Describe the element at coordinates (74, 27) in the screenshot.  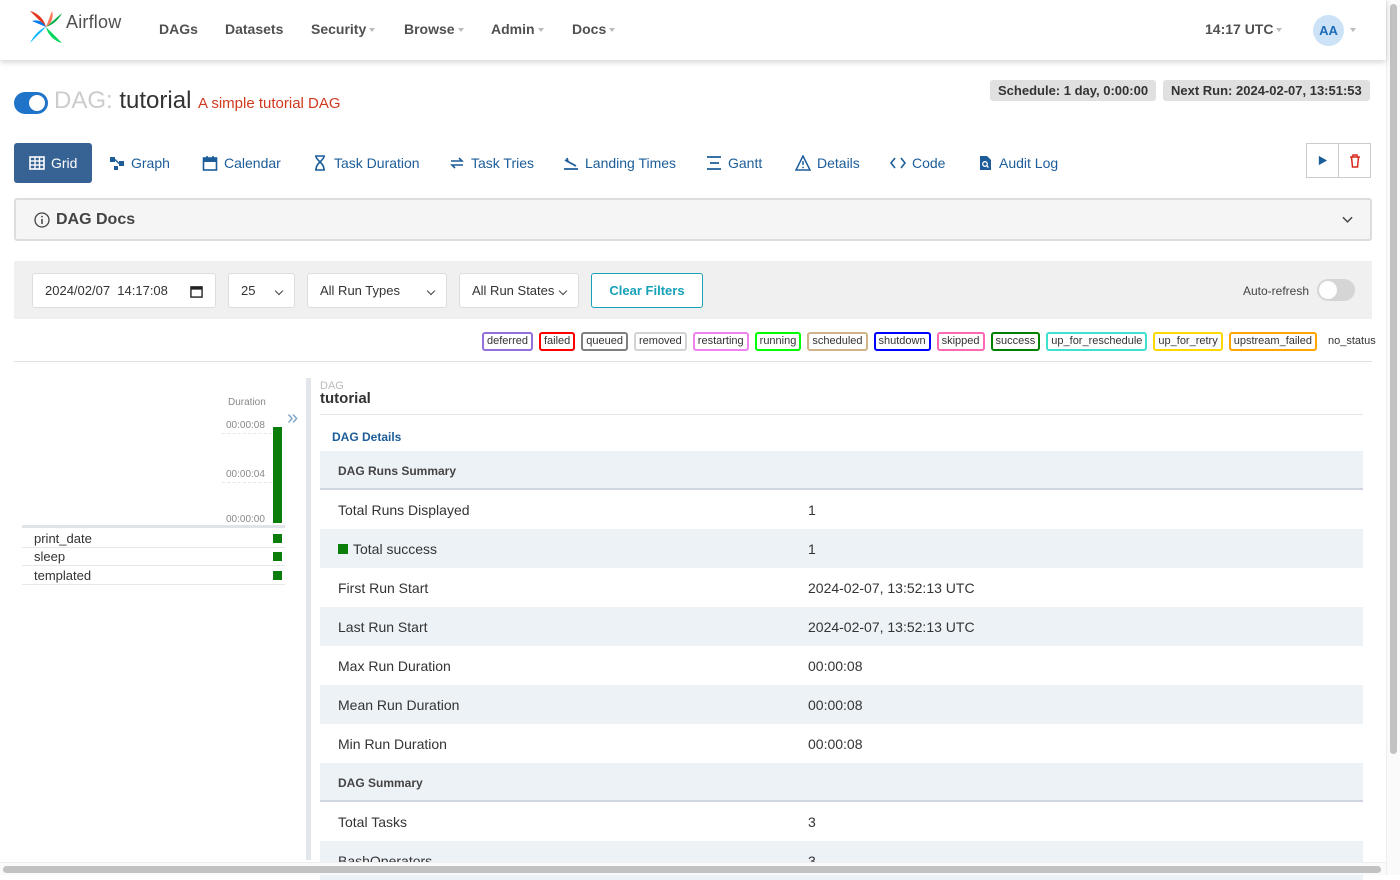
I see `brand-link: Airflow` at that location.